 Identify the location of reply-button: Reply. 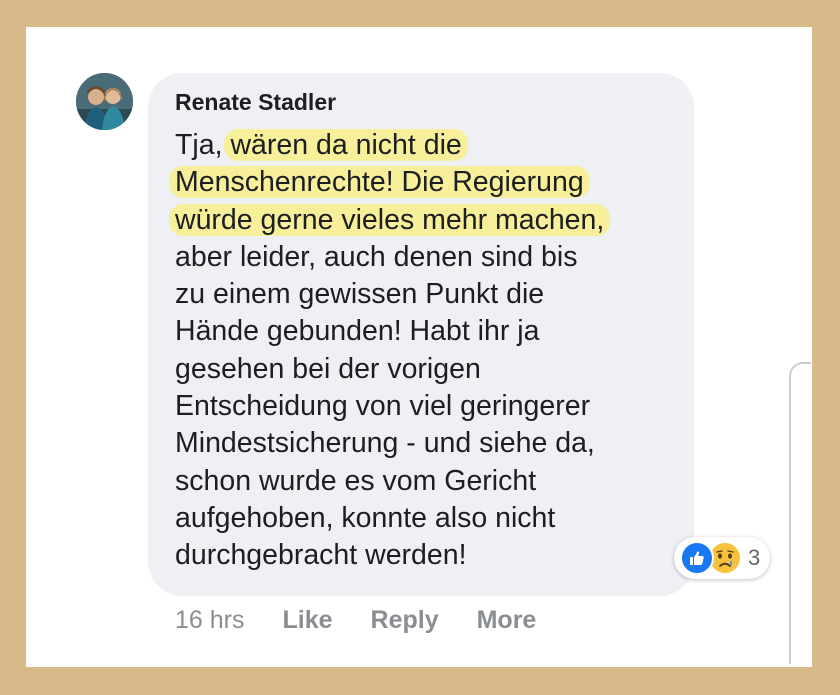
(405, 620).